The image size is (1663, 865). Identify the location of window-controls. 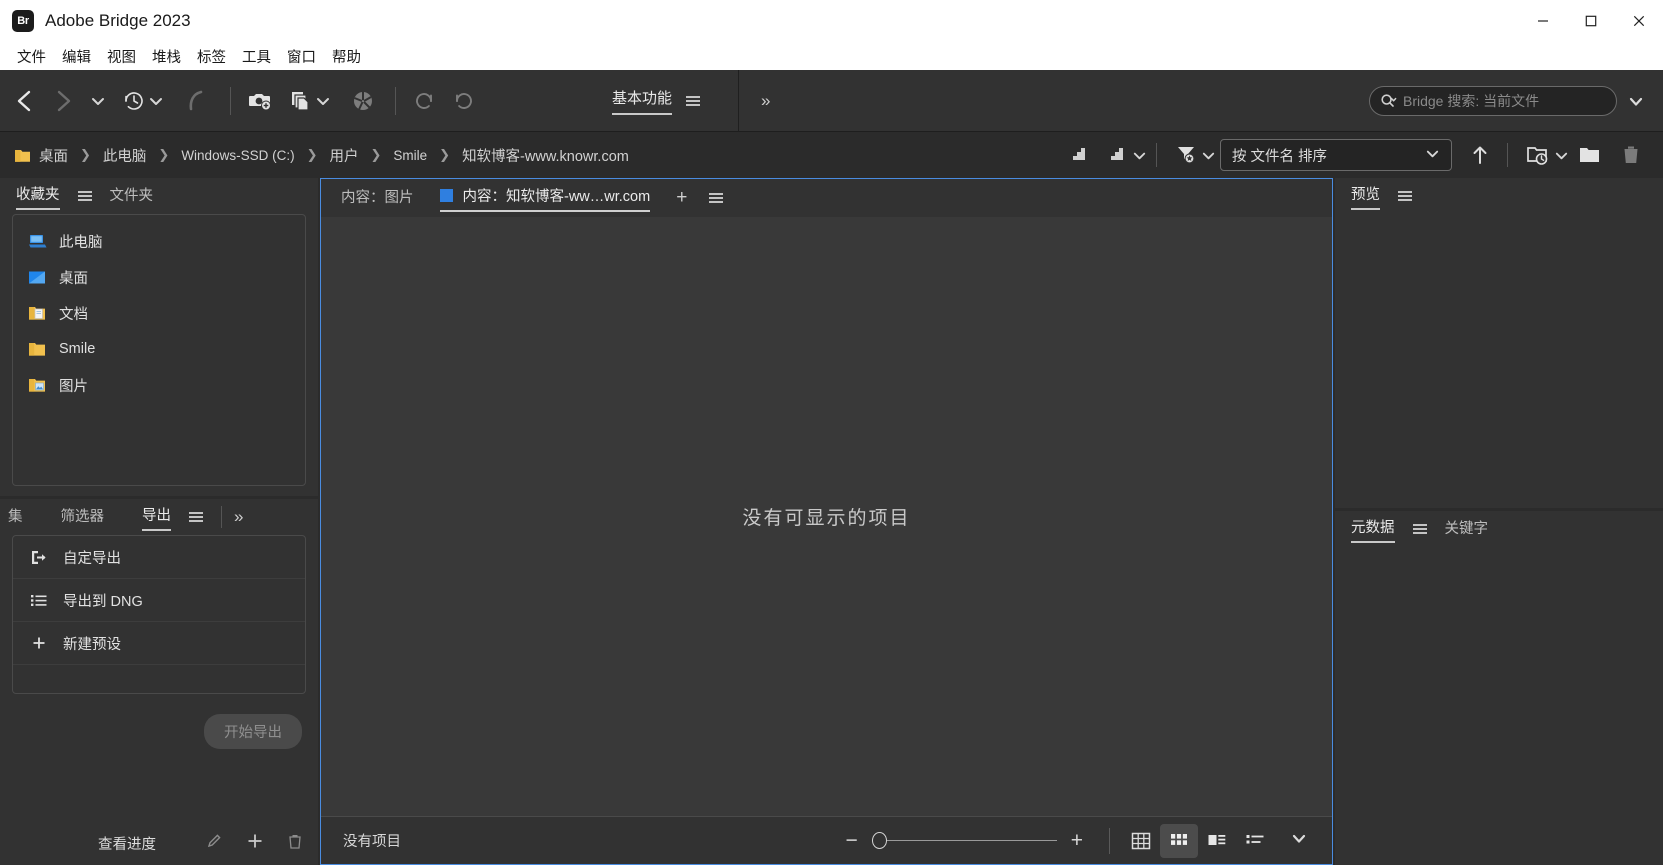
(1591, 21).